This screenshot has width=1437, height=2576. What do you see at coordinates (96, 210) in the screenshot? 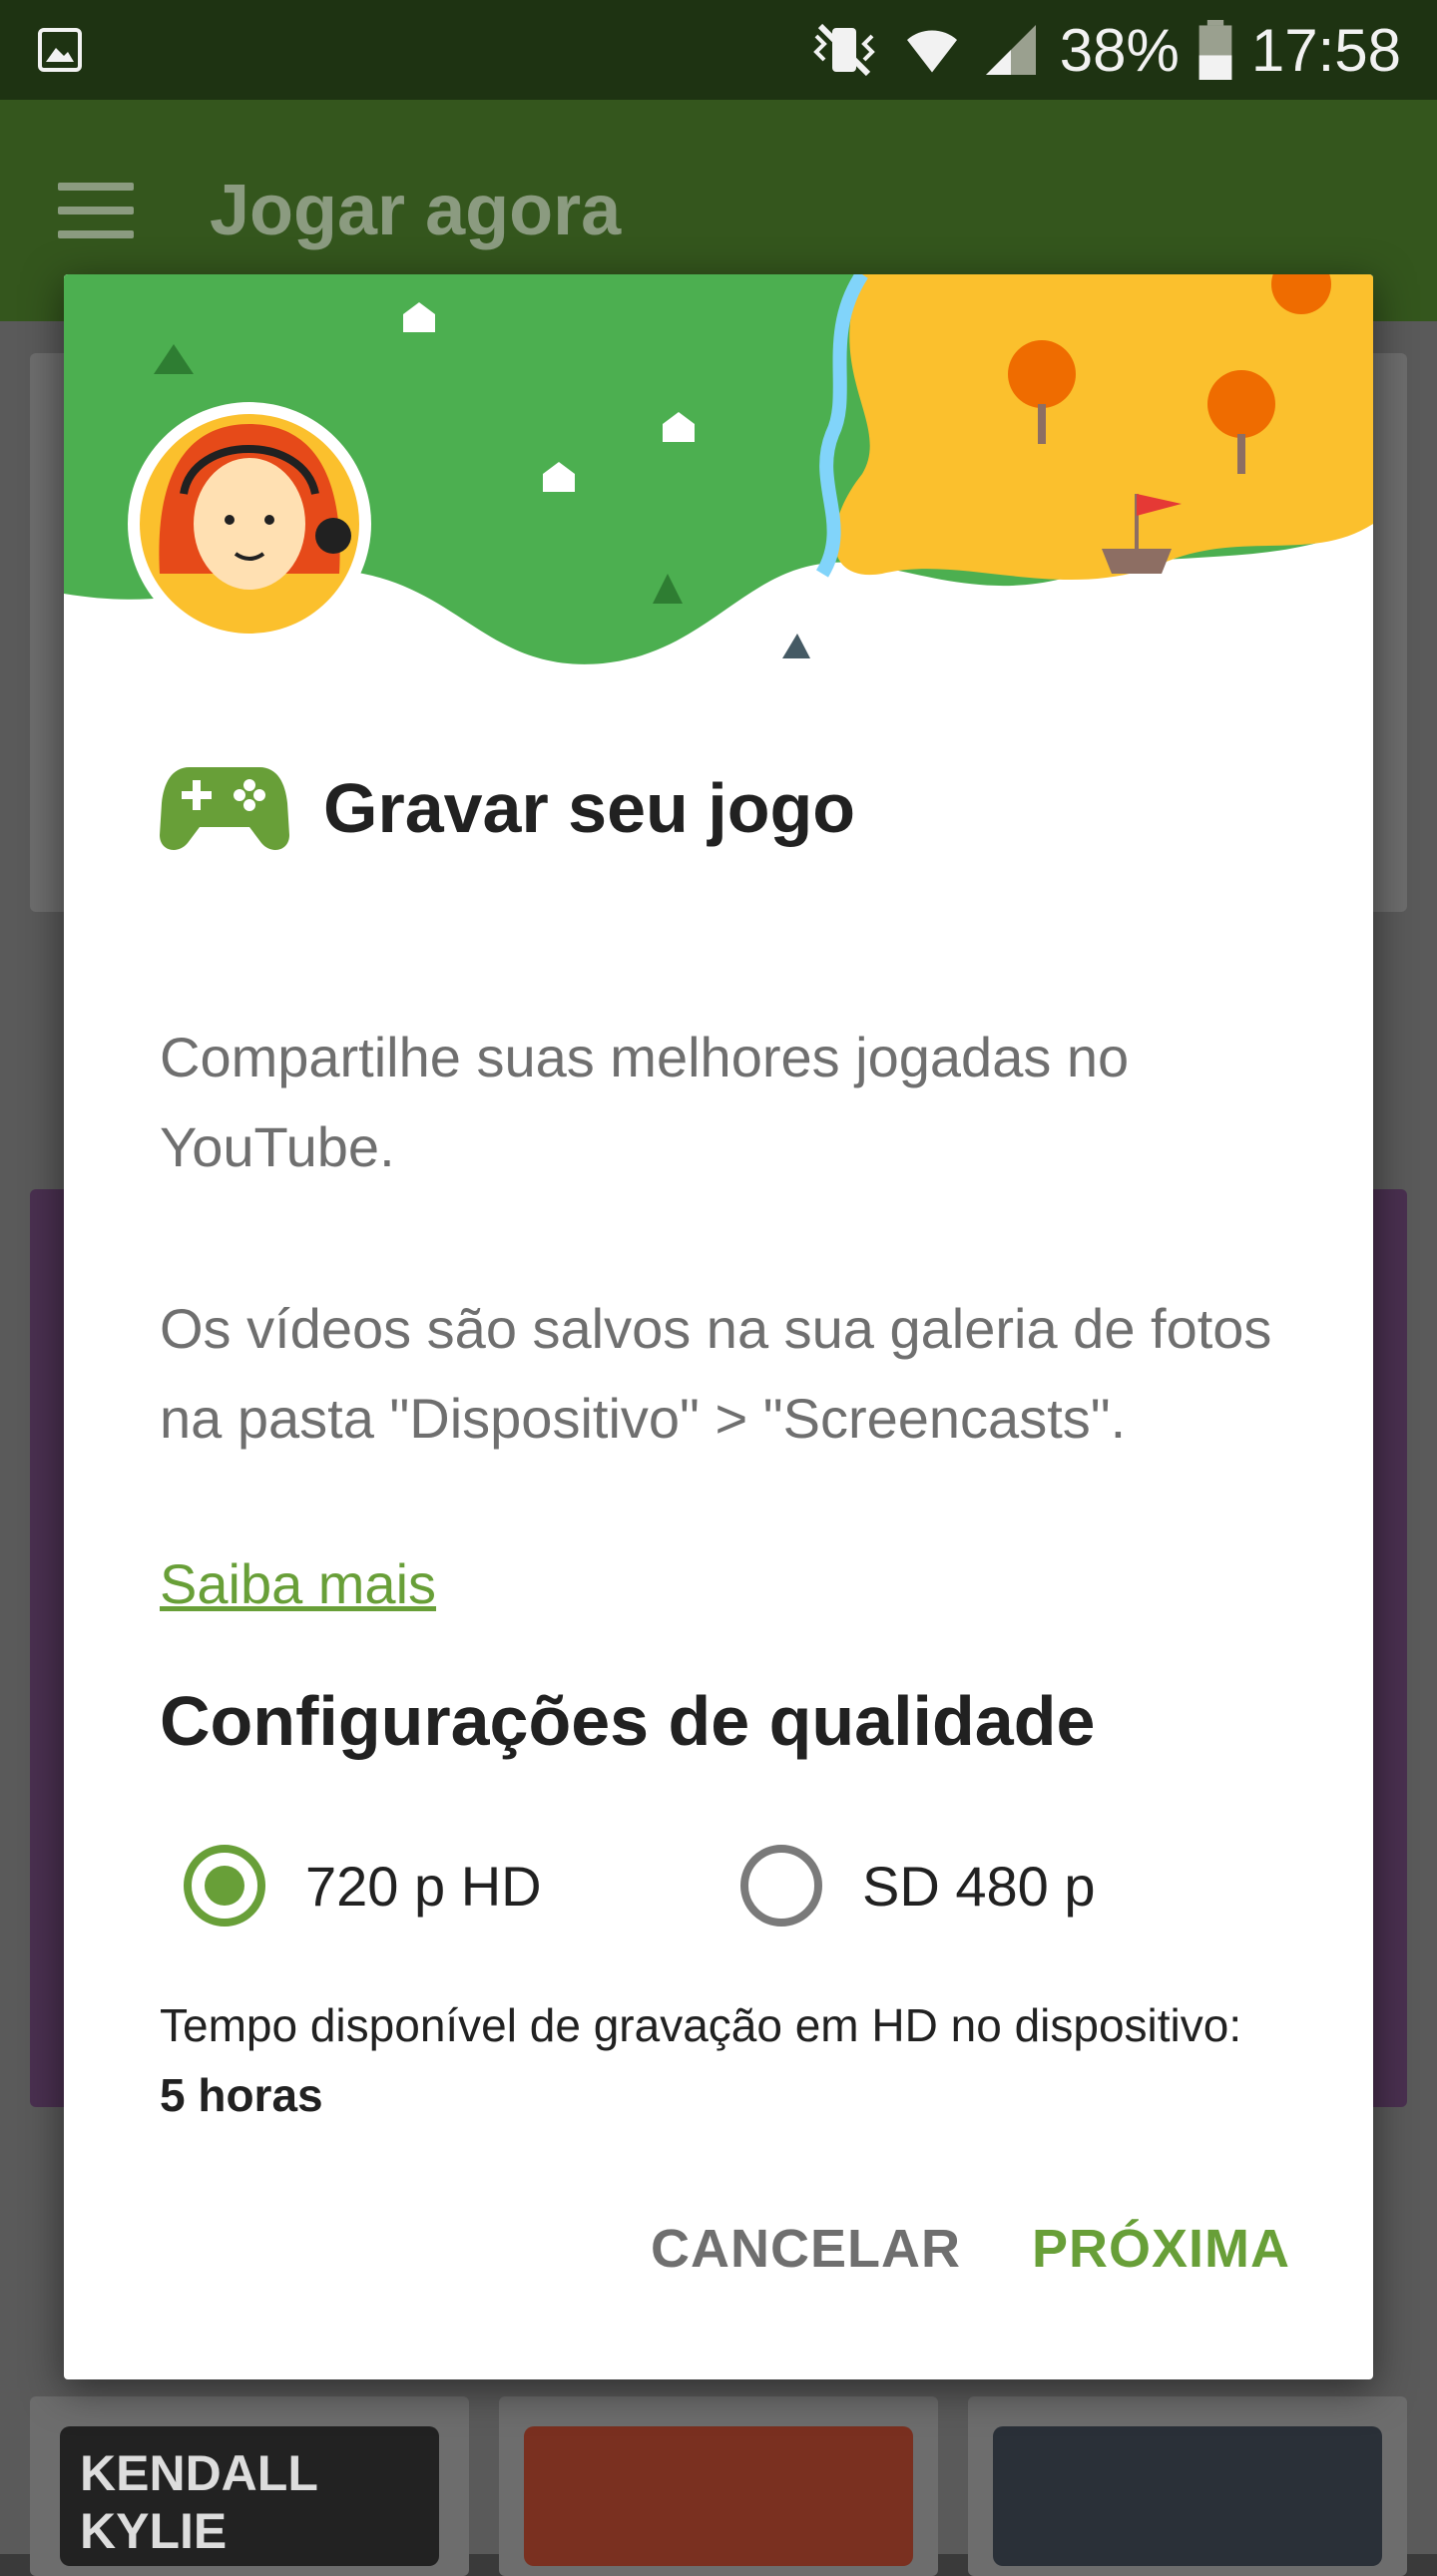
I see `menu-icon` at bounding box center [96, 210].